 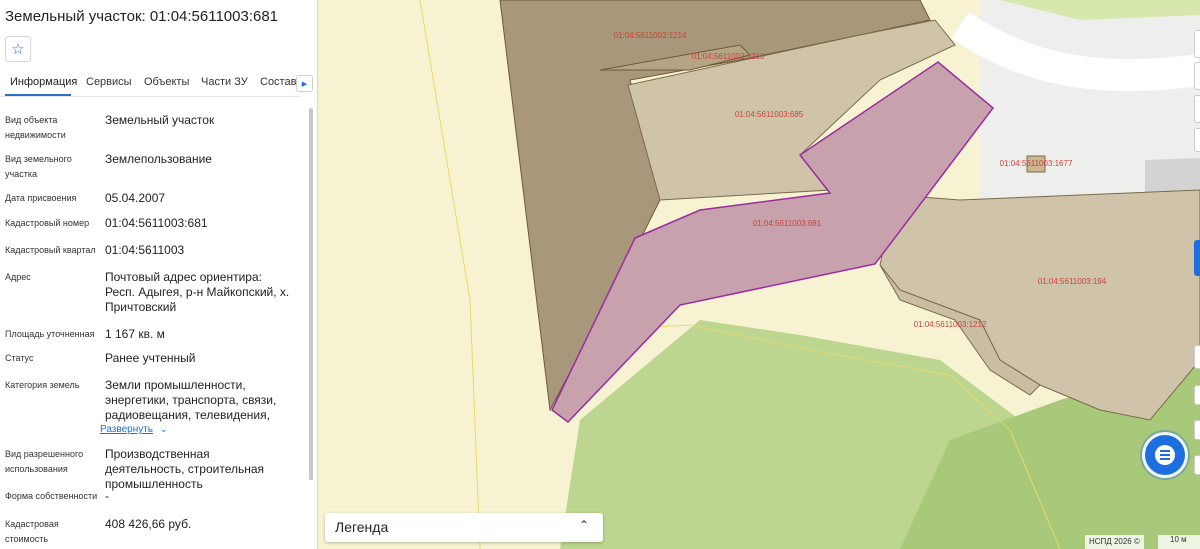 What do you see at coordinates (42, 385) in the screenshot?
I see `field-label: Категория земель` at bounding box center [42, 385].